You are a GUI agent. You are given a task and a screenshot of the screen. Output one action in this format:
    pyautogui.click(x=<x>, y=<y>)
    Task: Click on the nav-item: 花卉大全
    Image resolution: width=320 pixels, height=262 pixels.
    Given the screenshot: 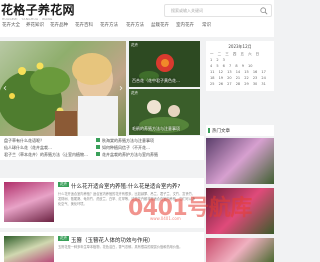 What is the action you would take?
    pyautogui.click(x=11, y=25)
    